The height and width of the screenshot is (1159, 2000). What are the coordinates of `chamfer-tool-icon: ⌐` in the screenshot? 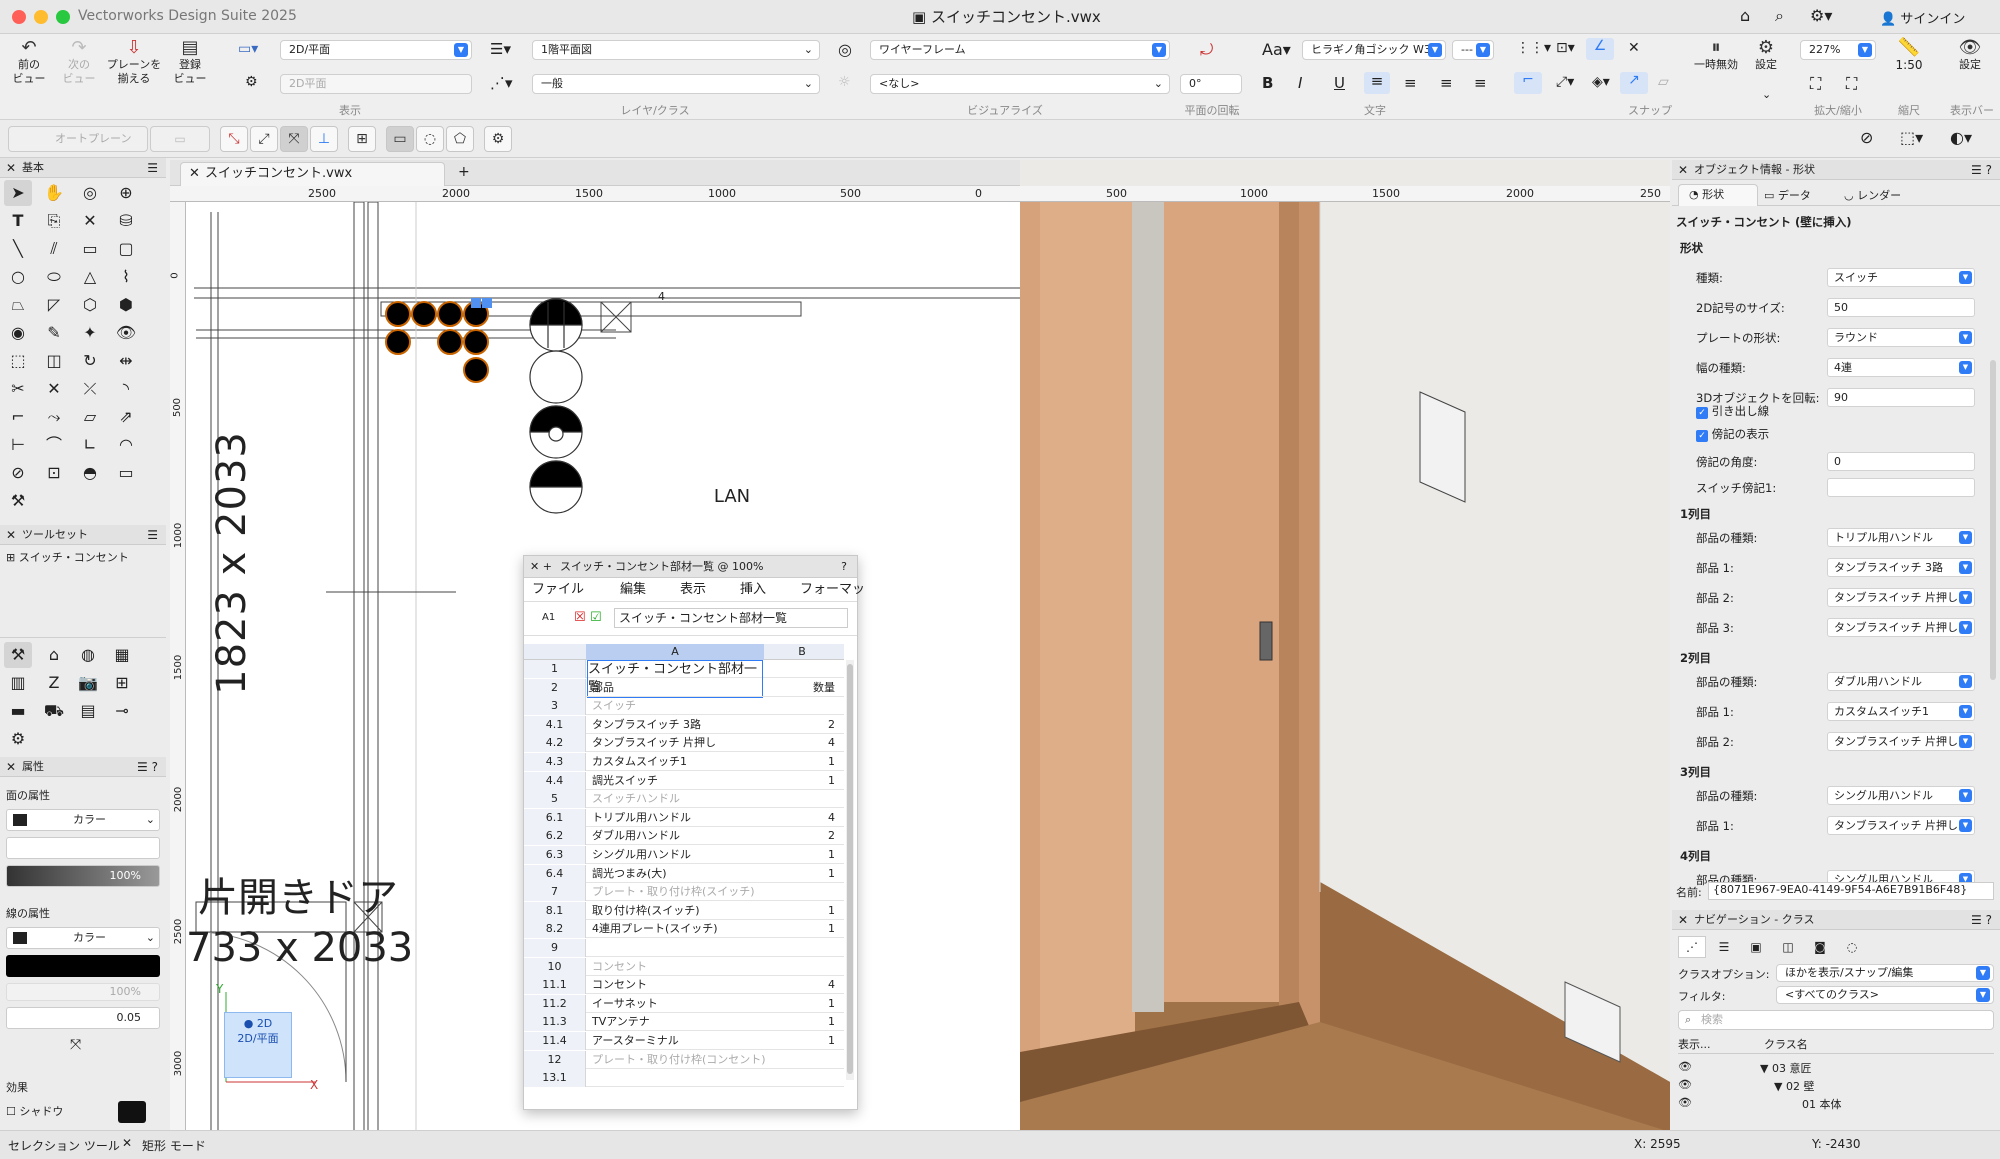 It's located at (18, 417).